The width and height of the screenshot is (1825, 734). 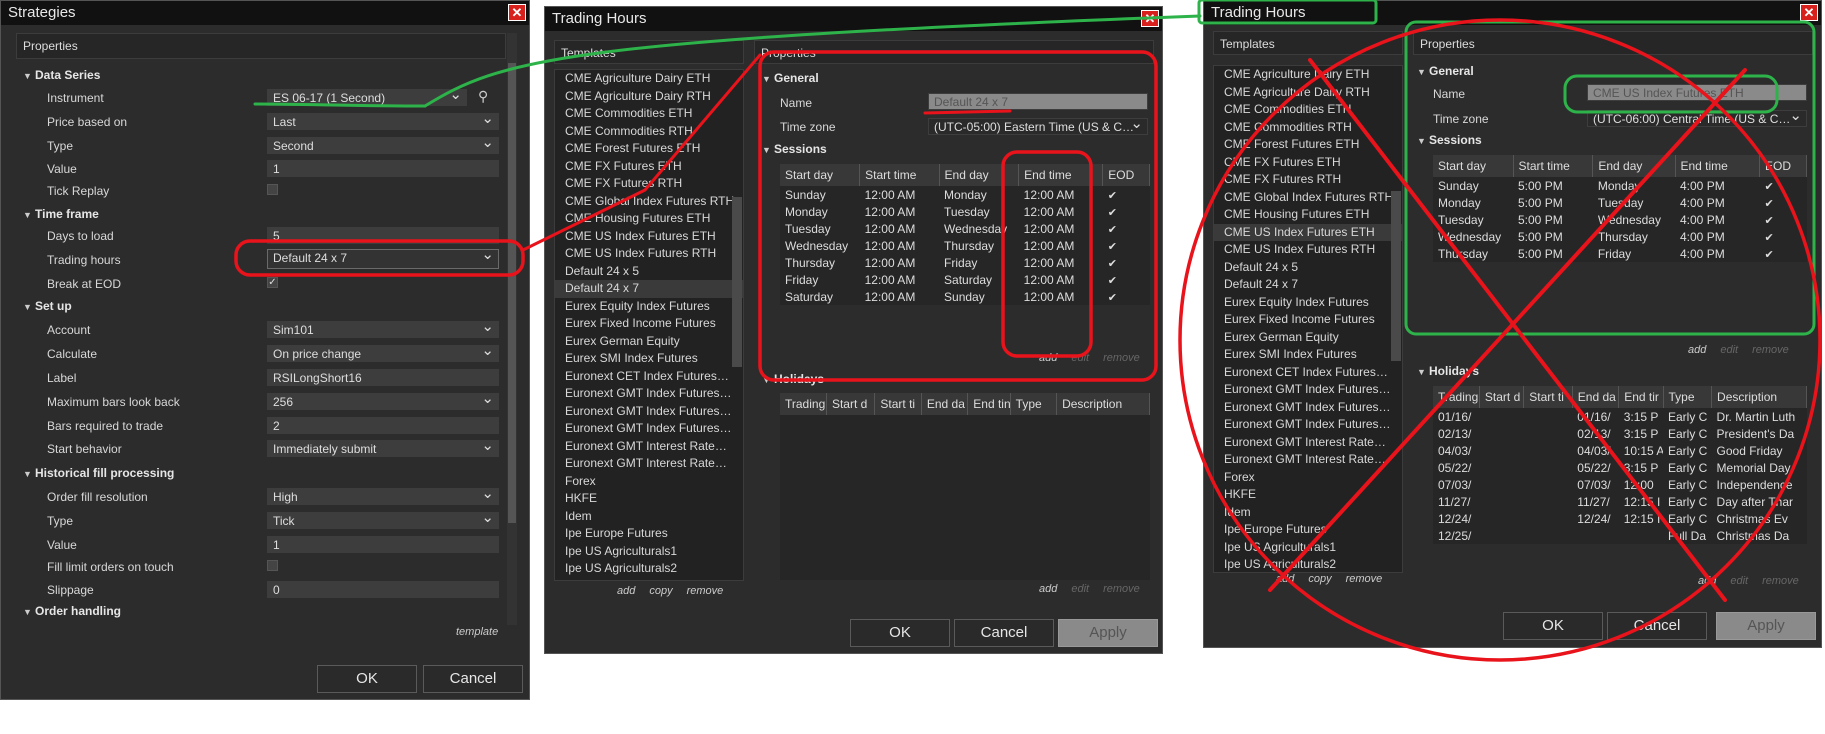 What do you see at coordinates (1448, 371) in the screenshot?
I see `th2-section-holidays: ▼ Holidays` at bounding box center [1448, 371].